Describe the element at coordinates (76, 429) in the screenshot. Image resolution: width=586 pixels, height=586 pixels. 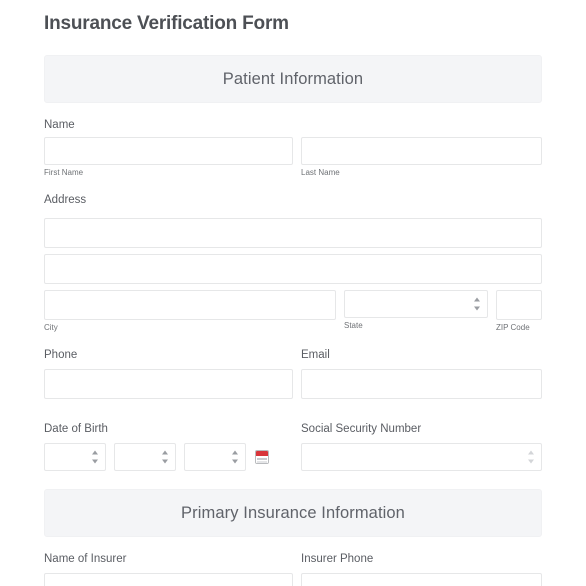
I see `date-of-birth-label: Date of Birth` at that location.